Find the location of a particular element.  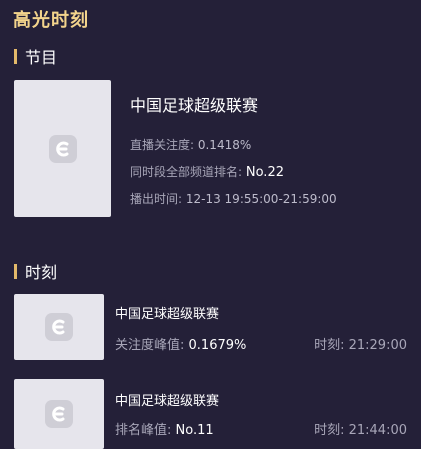

attention-label: 直播关注度: is located at coordinates (164, 145).